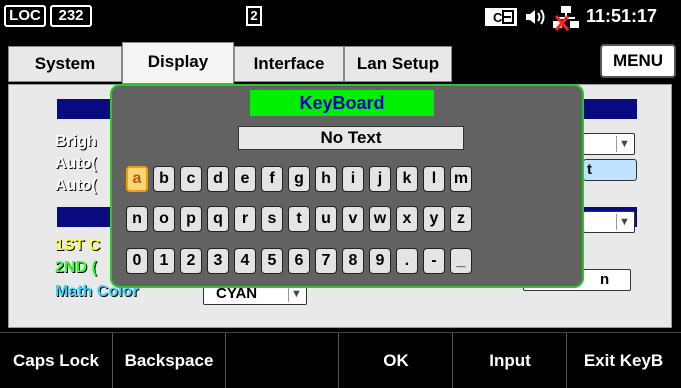 Image resolution: width=681 pixels, height=388 pixels. Describe the element at coordinates (299, 261) in the screenshot. I see `key-6: 6` at that location.